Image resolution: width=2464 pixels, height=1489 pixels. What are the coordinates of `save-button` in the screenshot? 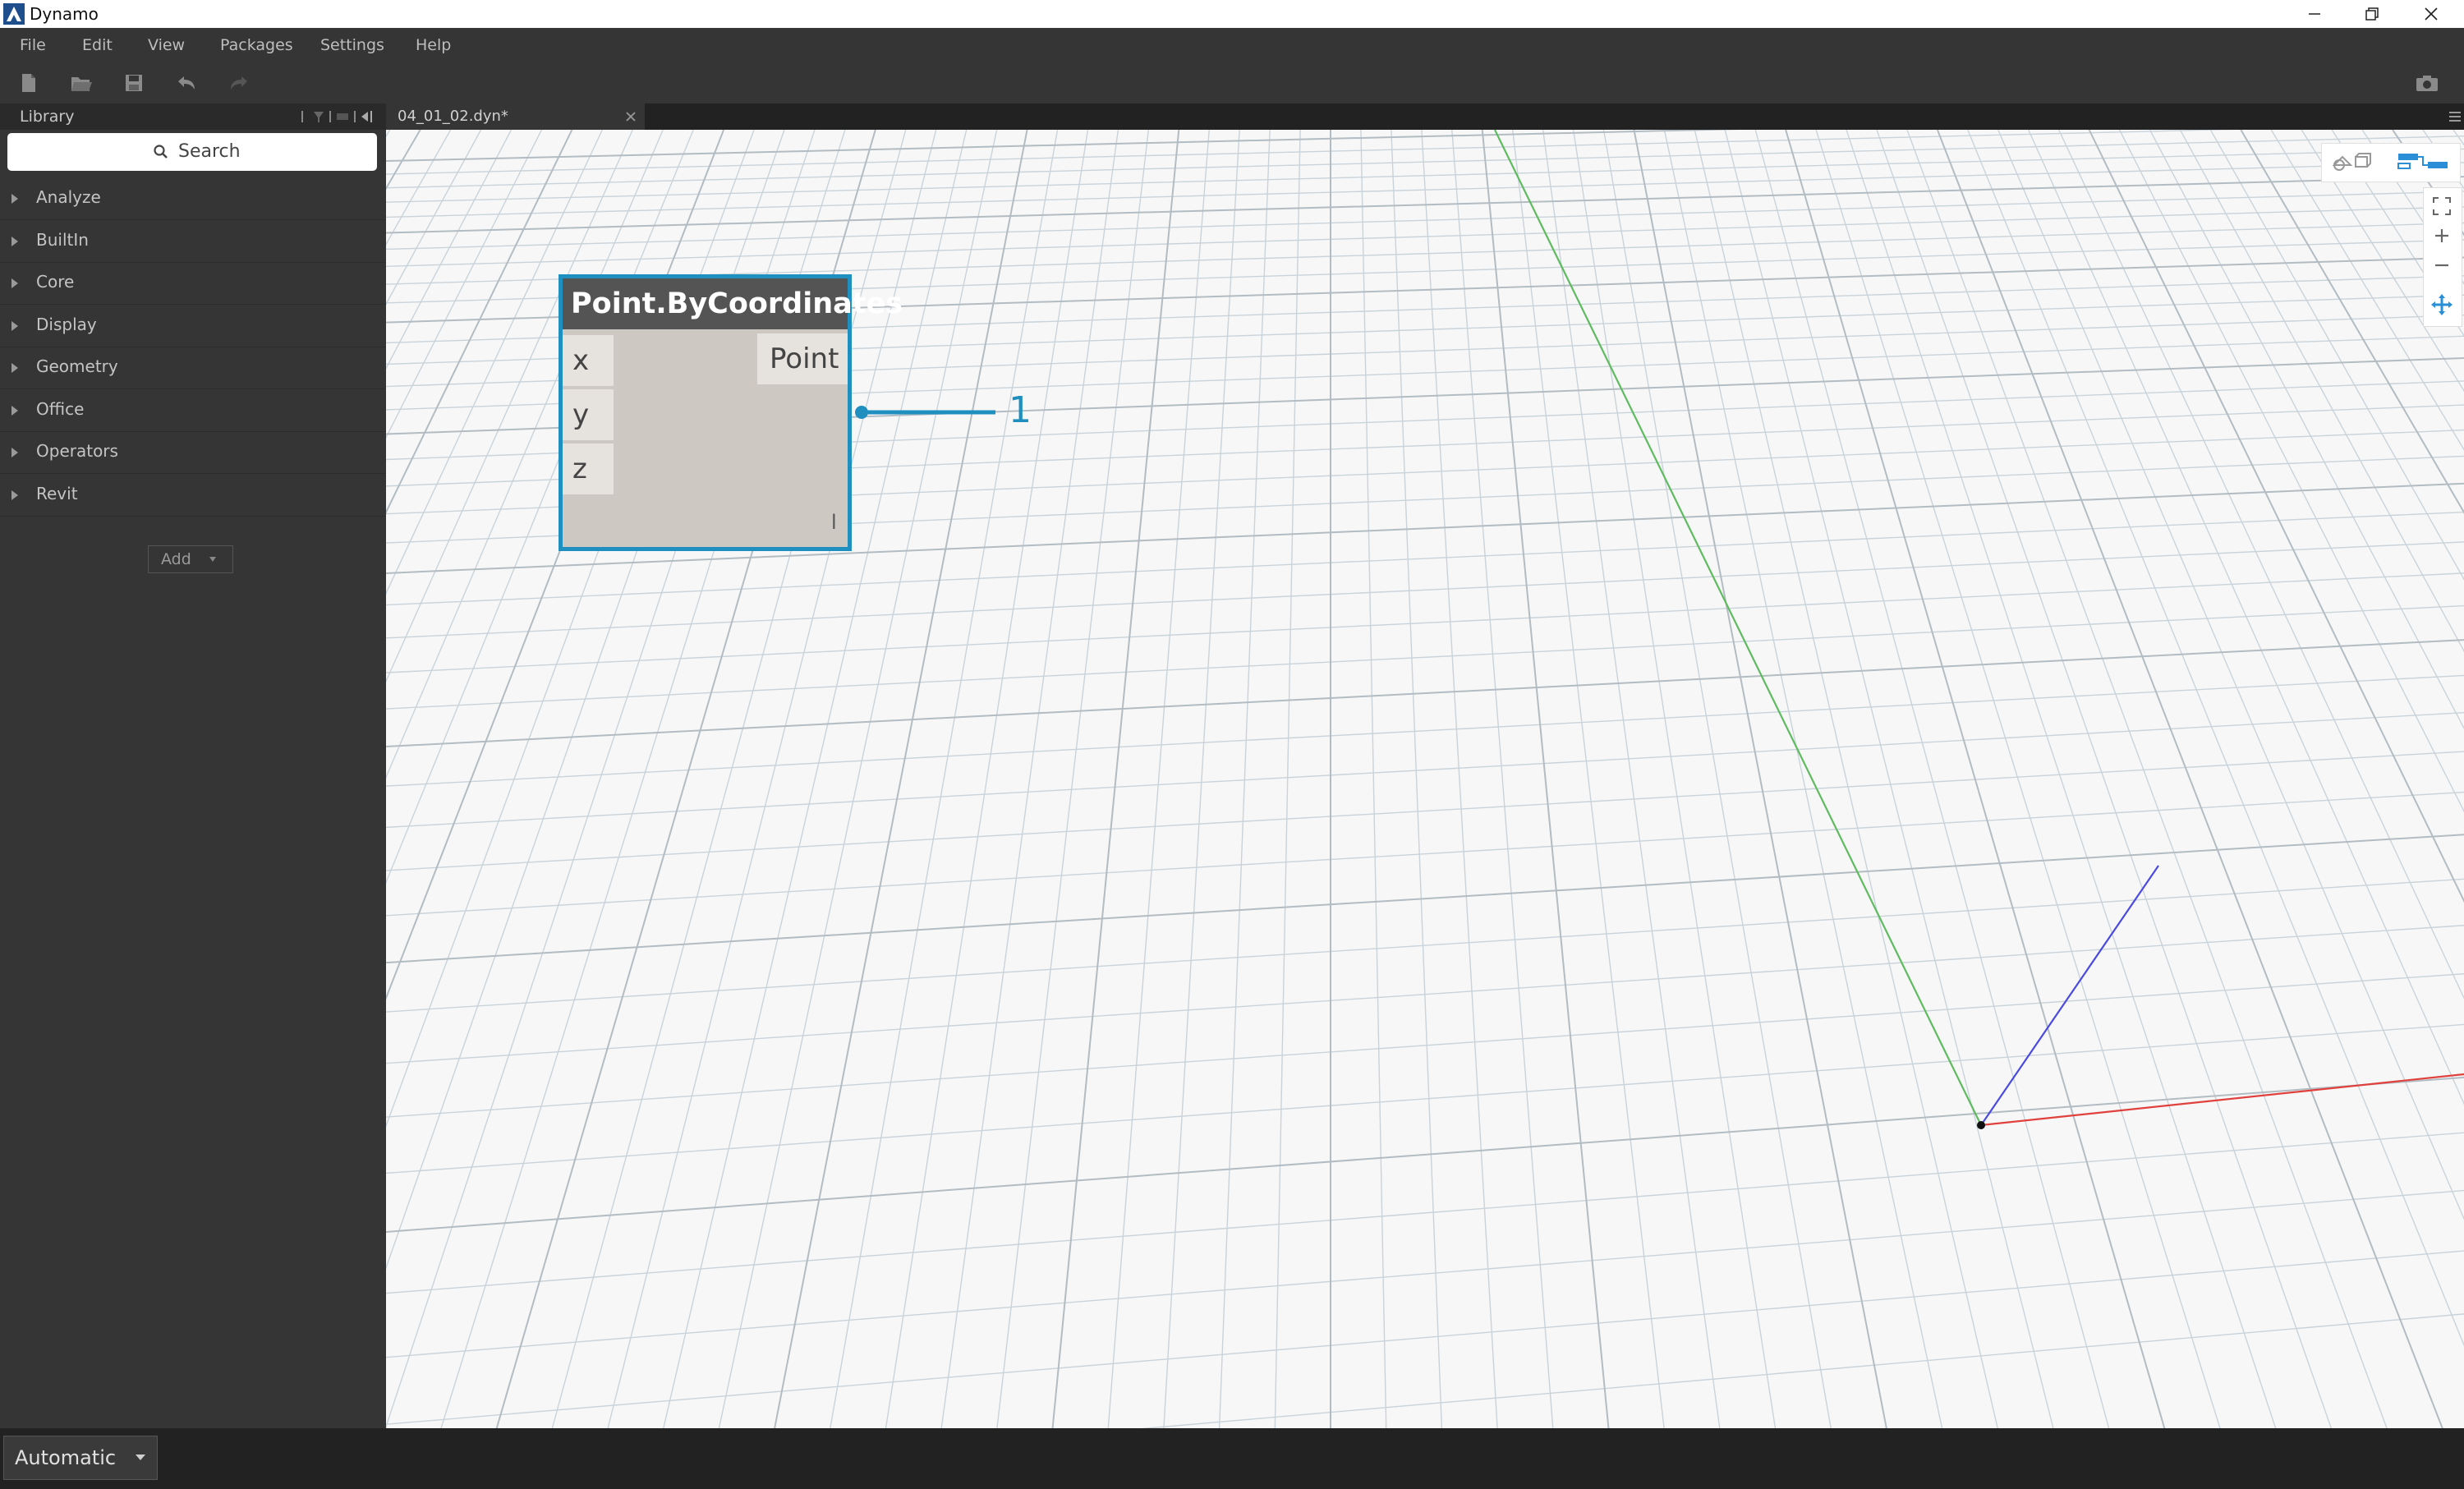 It's located at (134, 83).